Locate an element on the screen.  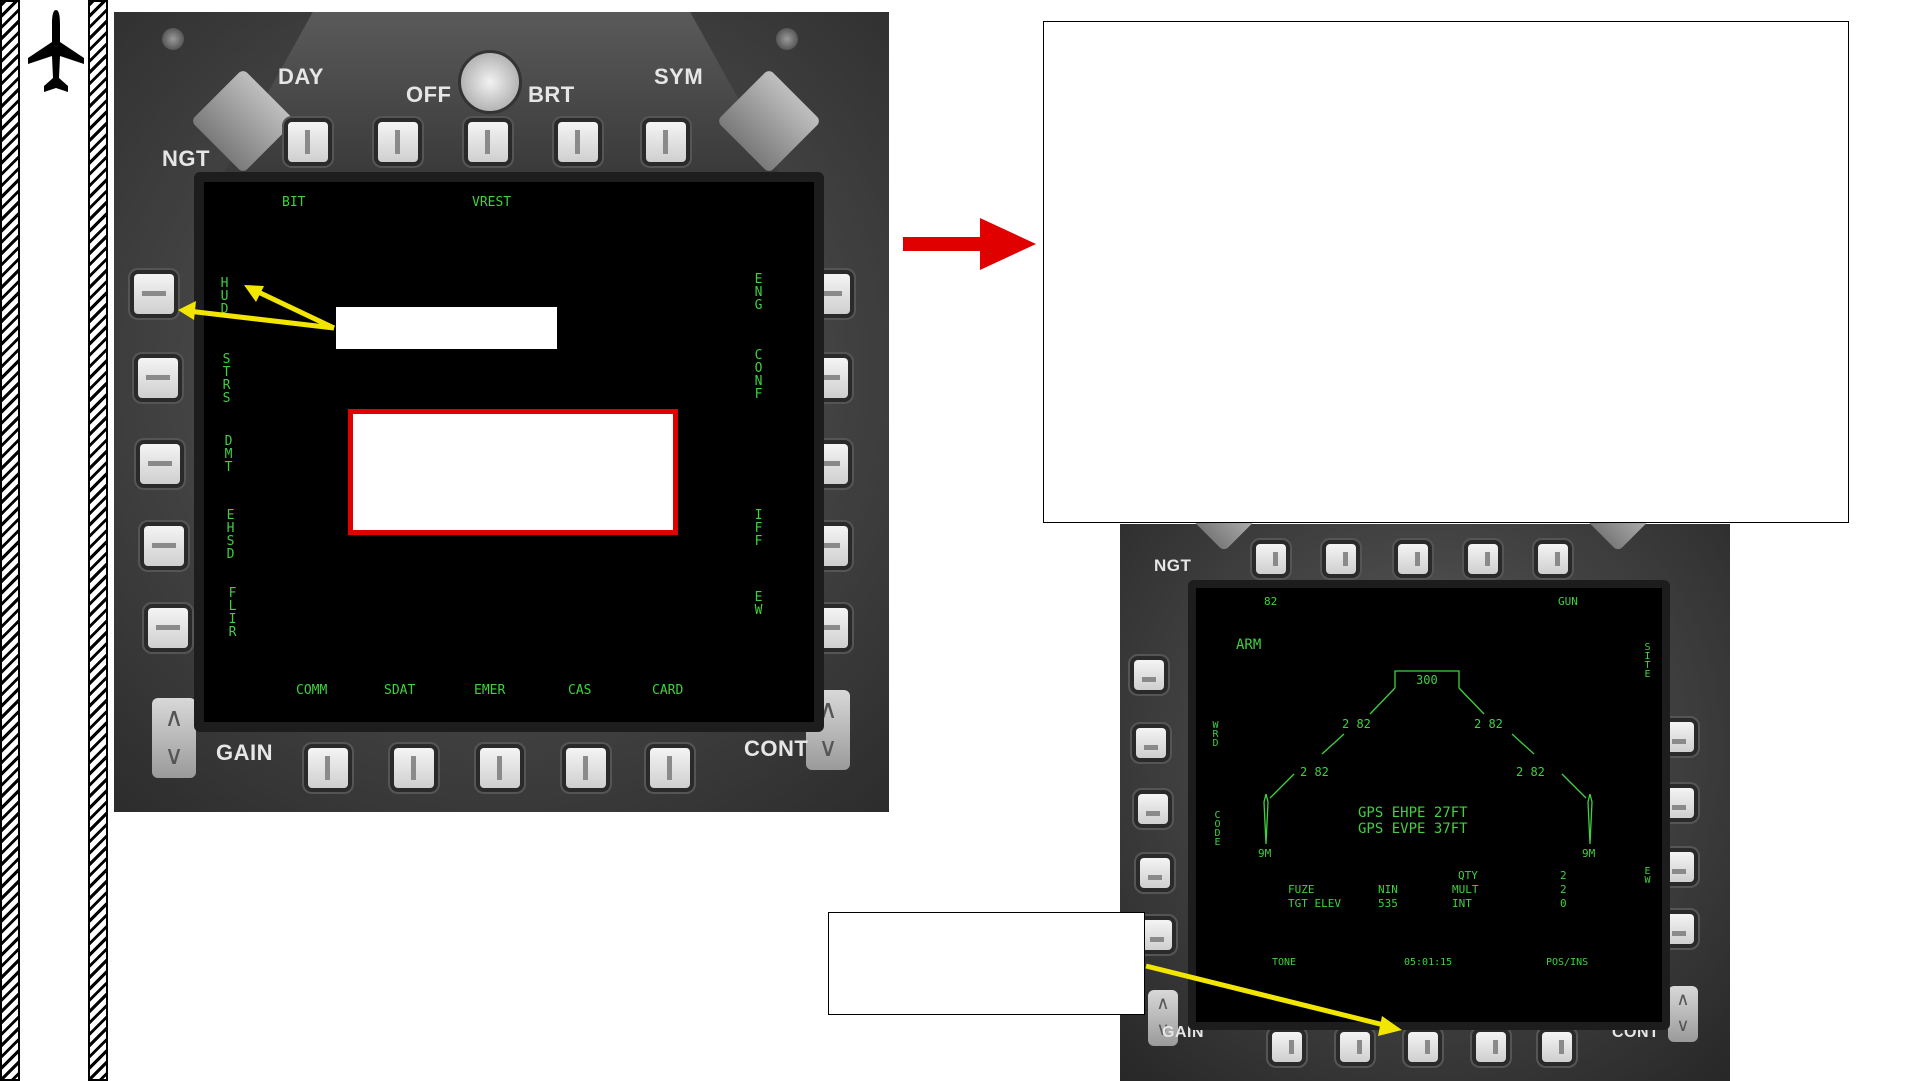
red-arrowhead is located at coordinates (1008, 244).